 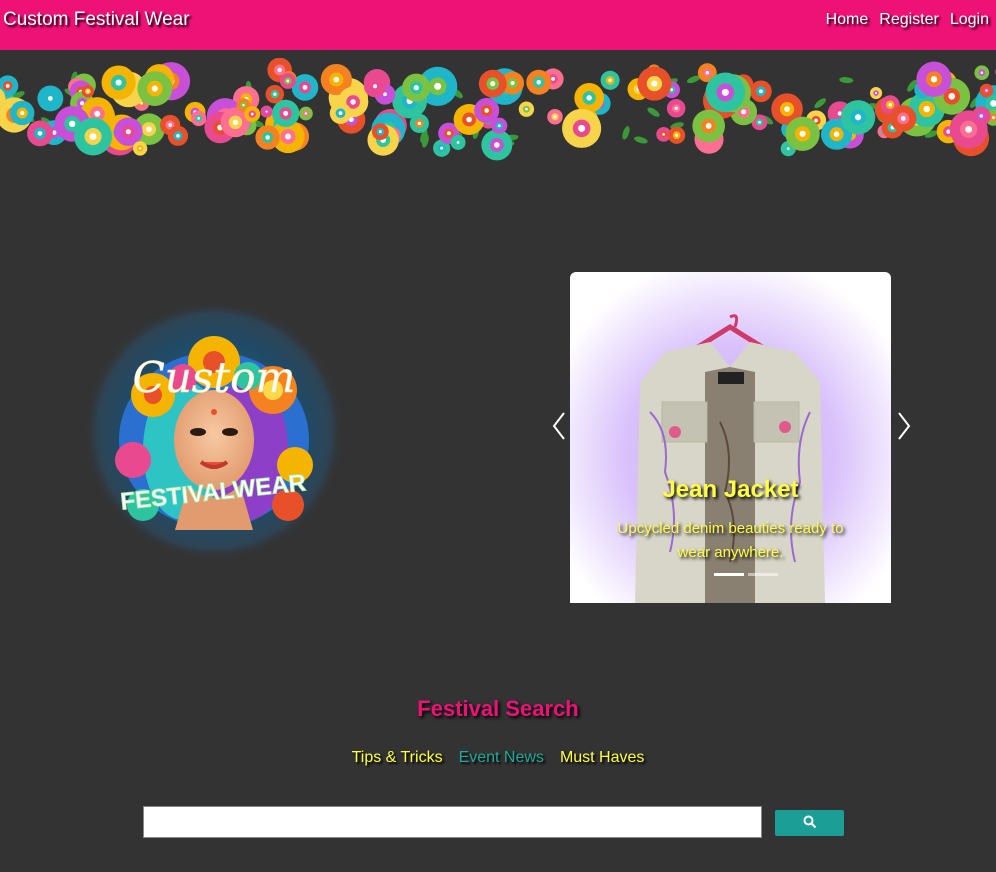 I want to click on nav-links: Home Register Login, so click(x=907, y=20).